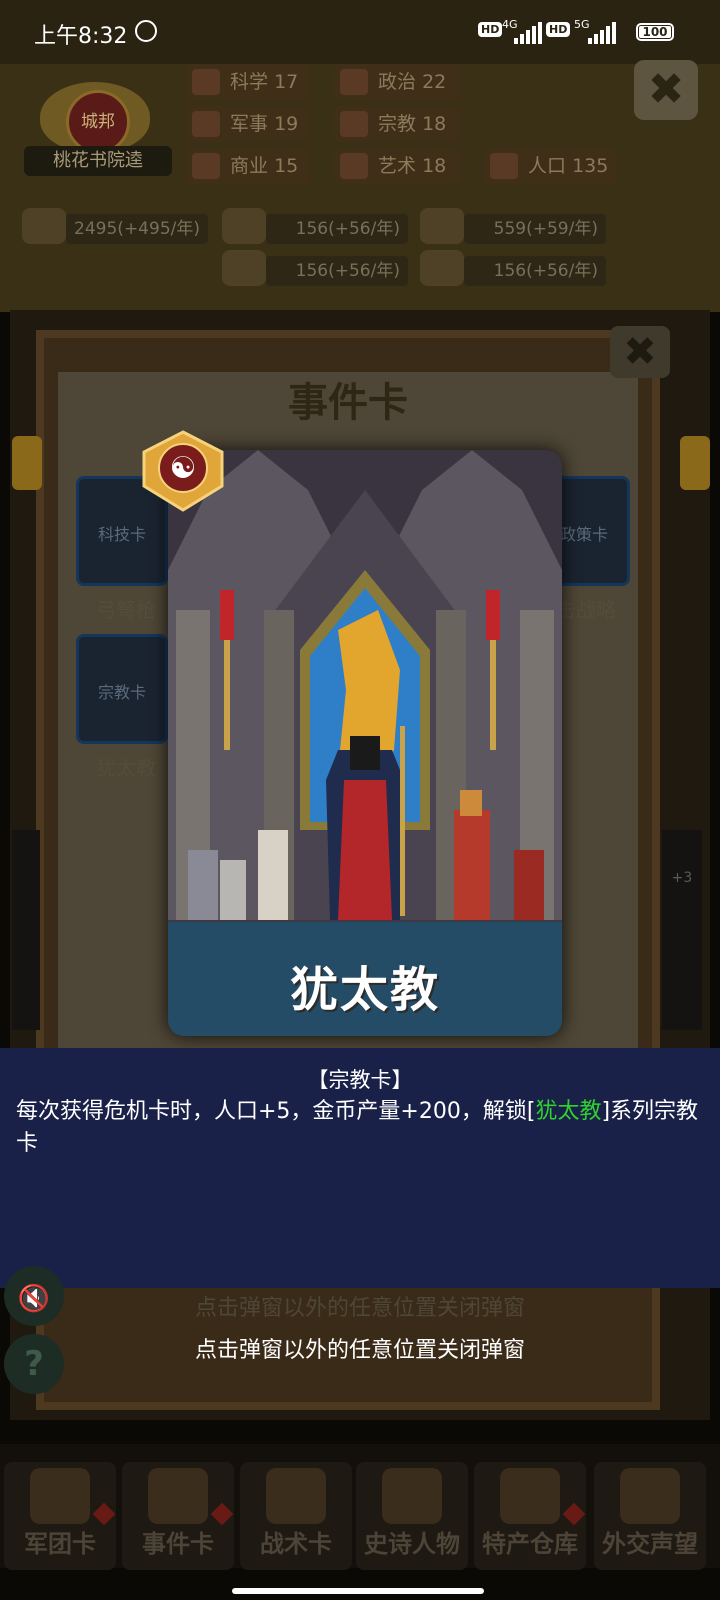 This screenshot has height=1600, width=720. Describe the element at coordinates (296, 1544) in the screenshot. I see `nav-label: 战术卡` at that location.